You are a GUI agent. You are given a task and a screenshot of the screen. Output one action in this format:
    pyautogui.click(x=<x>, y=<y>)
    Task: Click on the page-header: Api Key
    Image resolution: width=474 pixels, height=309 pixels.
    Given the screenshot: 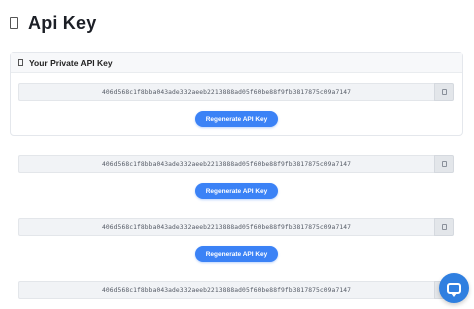 What is the action you would take?
    pyautogui.click(x=53, y=23)
    